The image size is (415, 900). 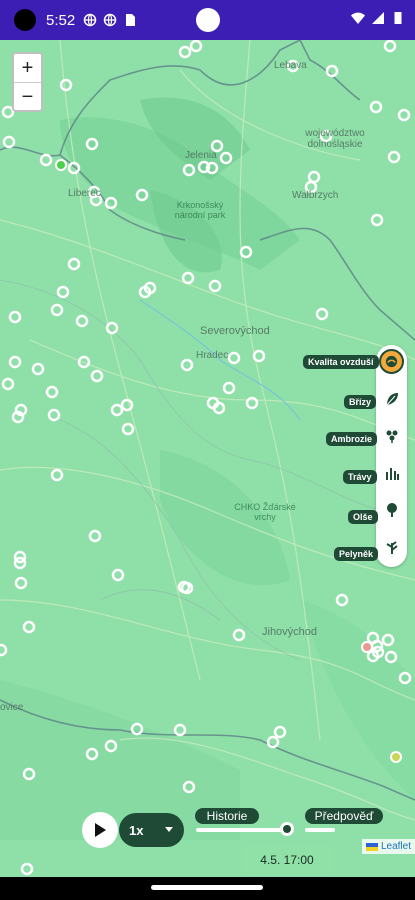 What do you see at coordinates (356, 554) in the screenshot?
I see `layer-label-mugwort: Pelyněk` at bounding box center [356, 554].